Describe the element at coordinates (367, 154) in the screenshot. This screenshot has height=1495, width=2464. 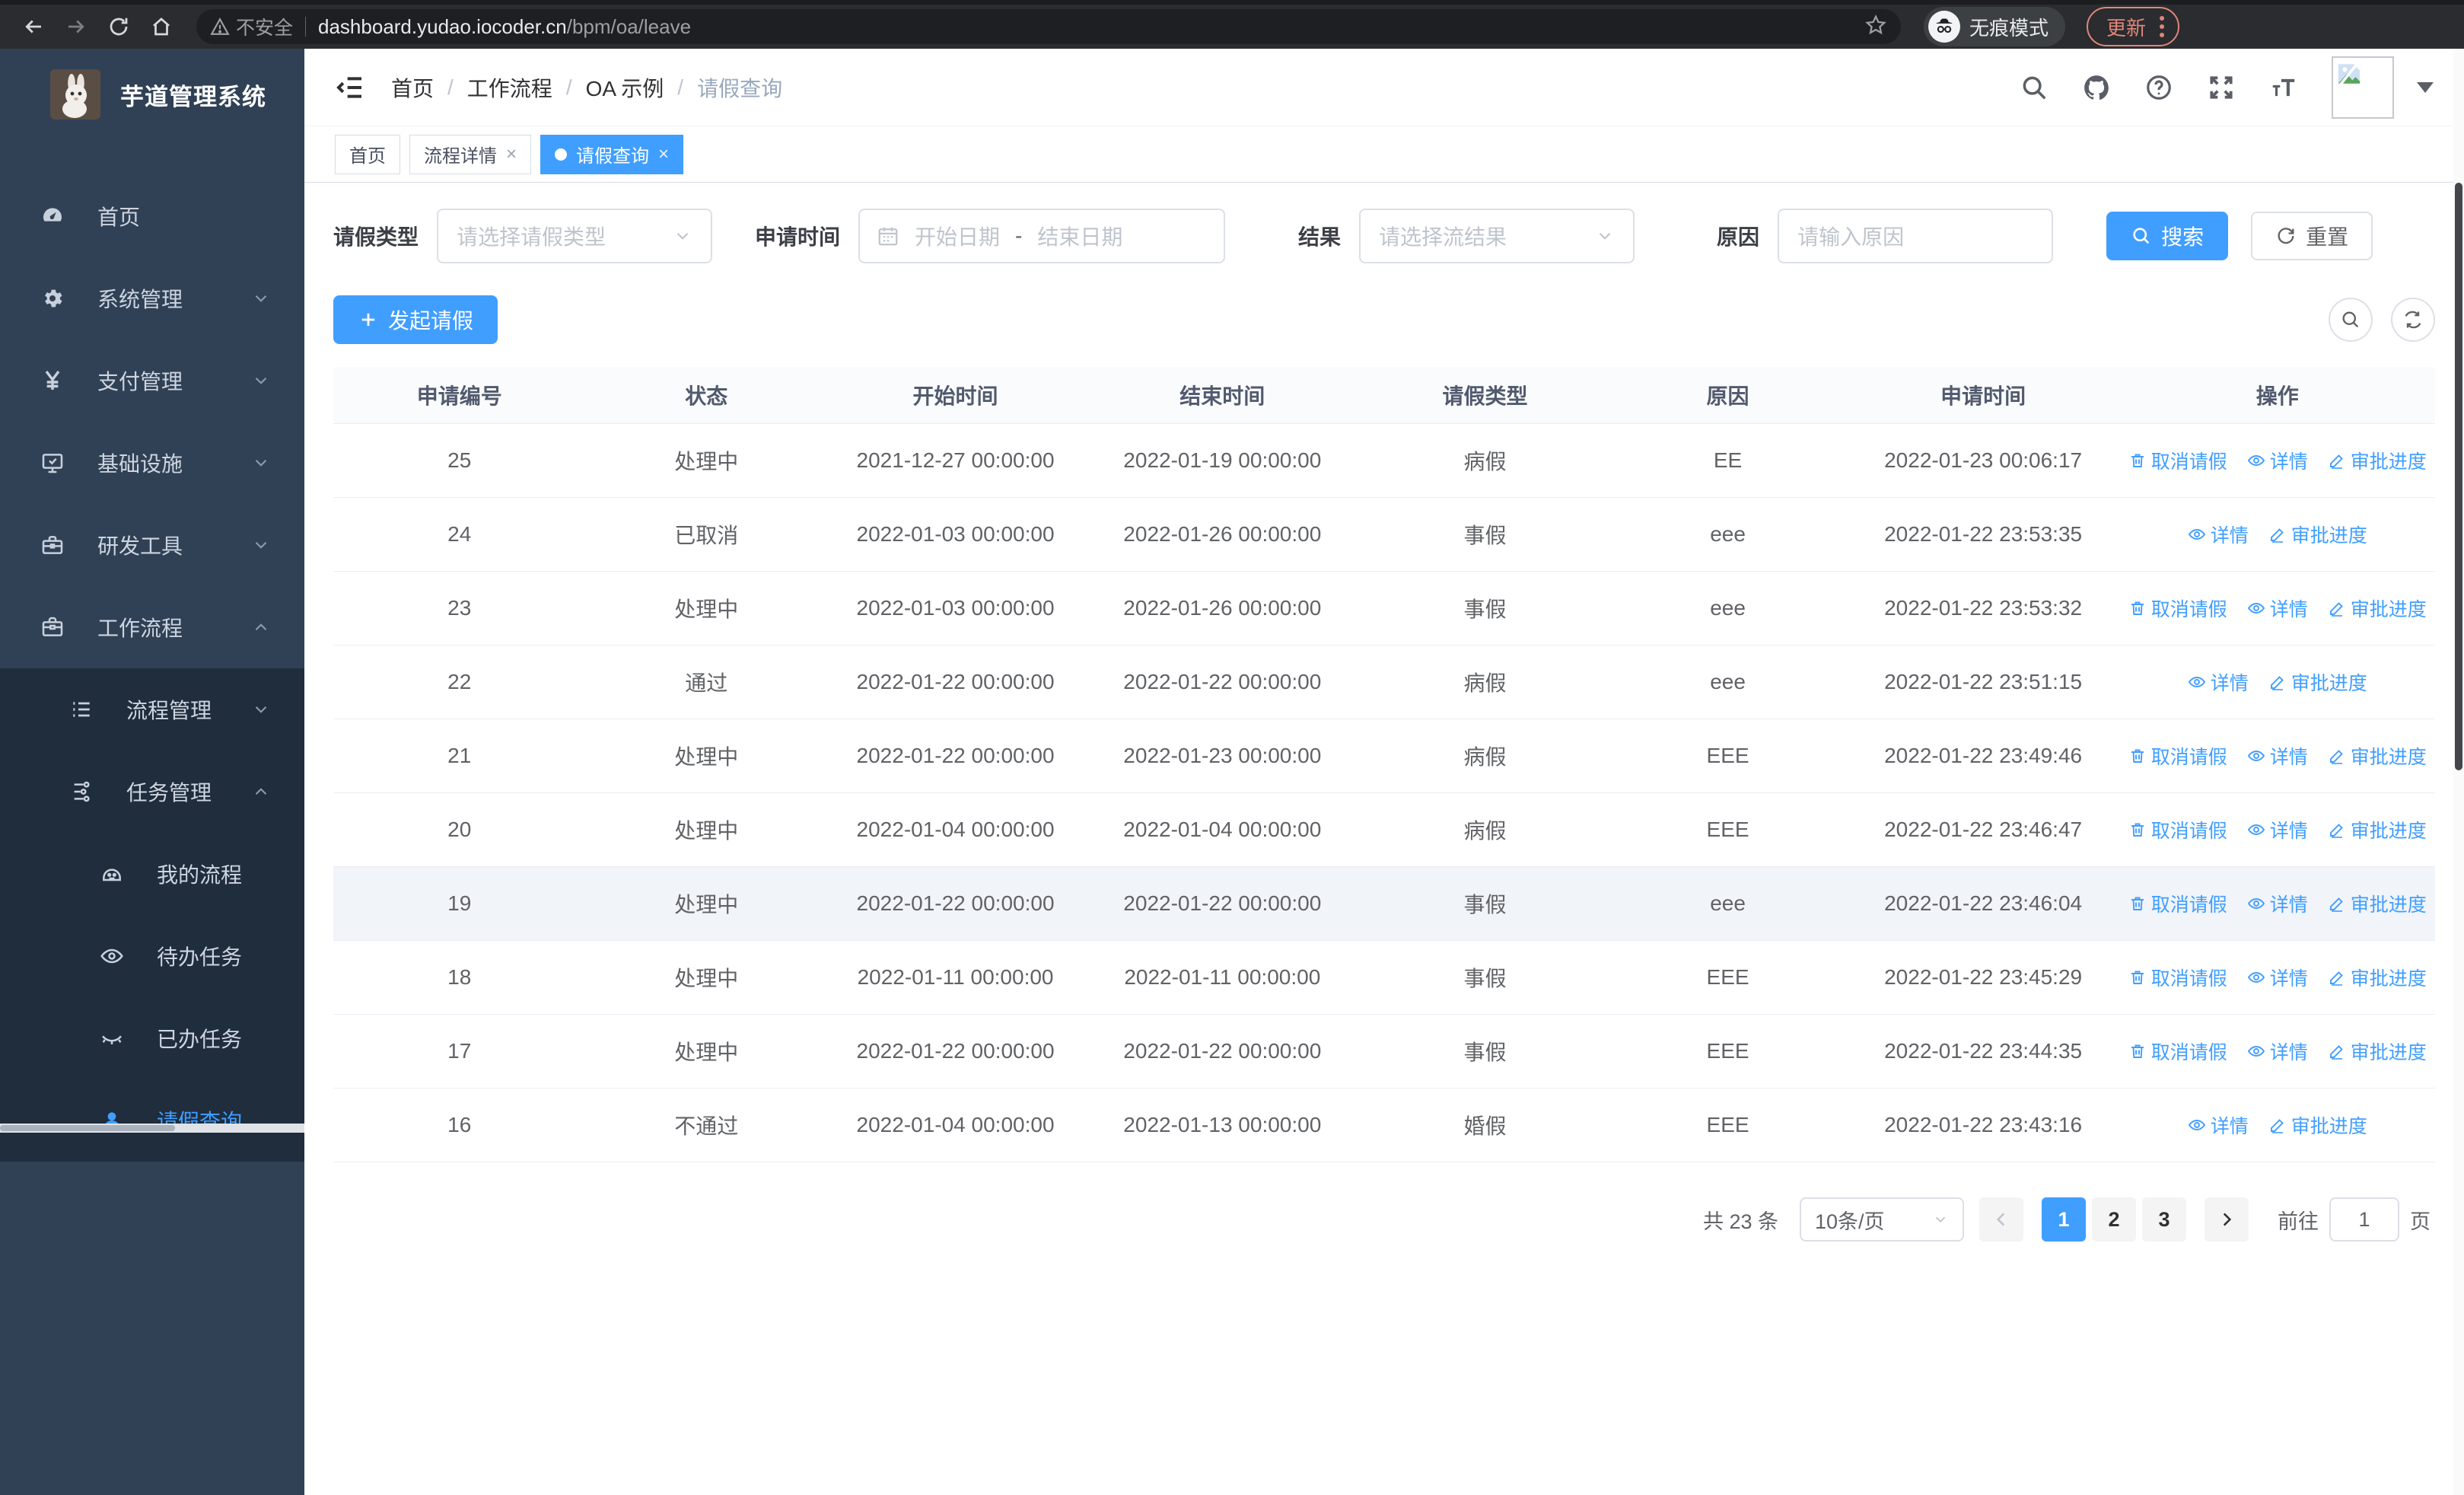
I see `tab-首页: 首页` at that location.